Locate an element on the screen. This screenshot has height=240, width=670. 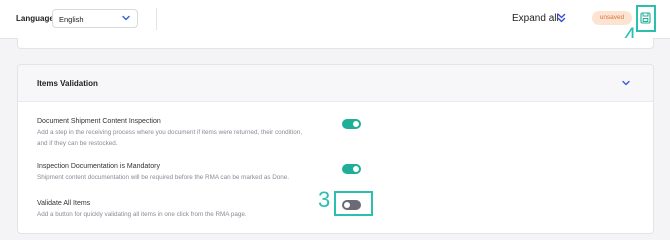
document-inspection-toggle is located at coordinates (351, 124).